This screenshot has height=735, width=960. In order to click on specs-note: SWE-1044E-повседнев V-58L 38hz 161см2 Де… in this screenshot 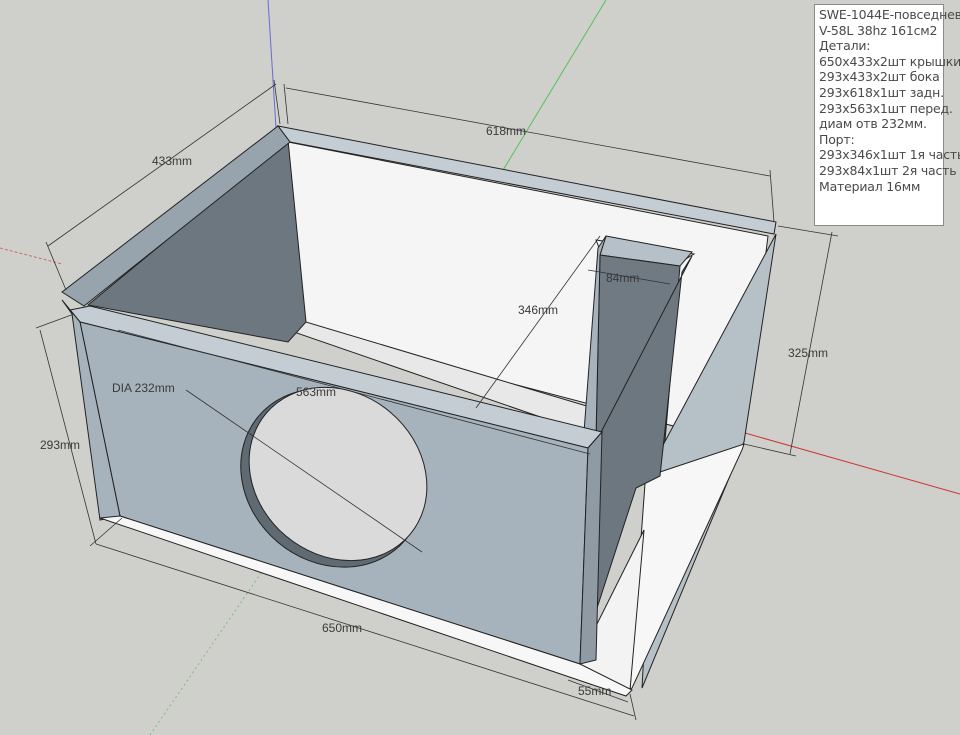, I will do `click(887, 115)`.